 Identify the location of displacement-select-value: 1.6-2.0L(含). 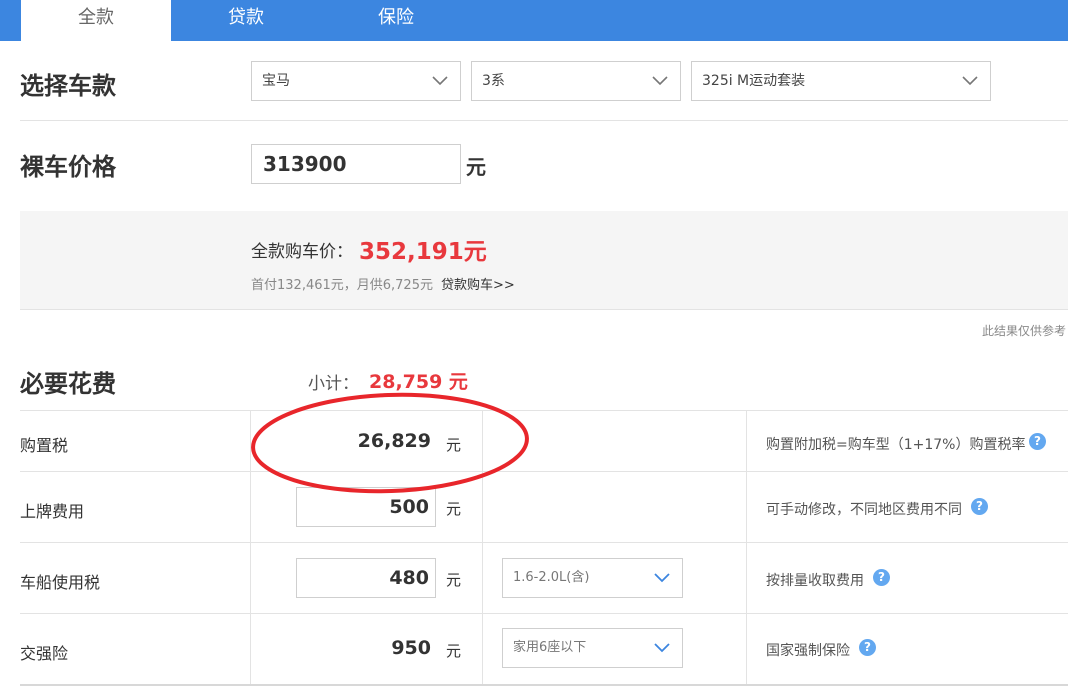
(551, 577).